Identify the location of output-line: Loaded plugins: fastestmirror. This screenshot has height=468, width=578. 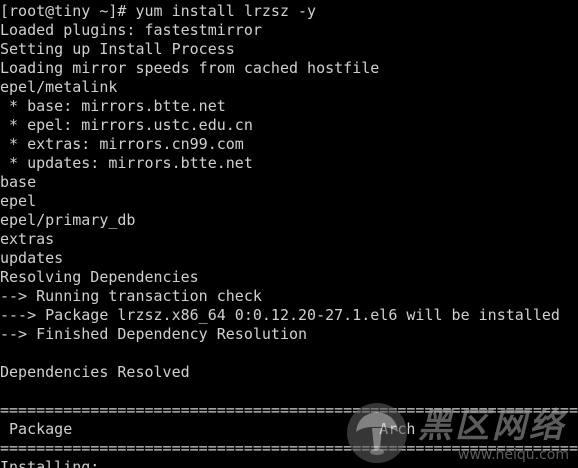
(131, 30).